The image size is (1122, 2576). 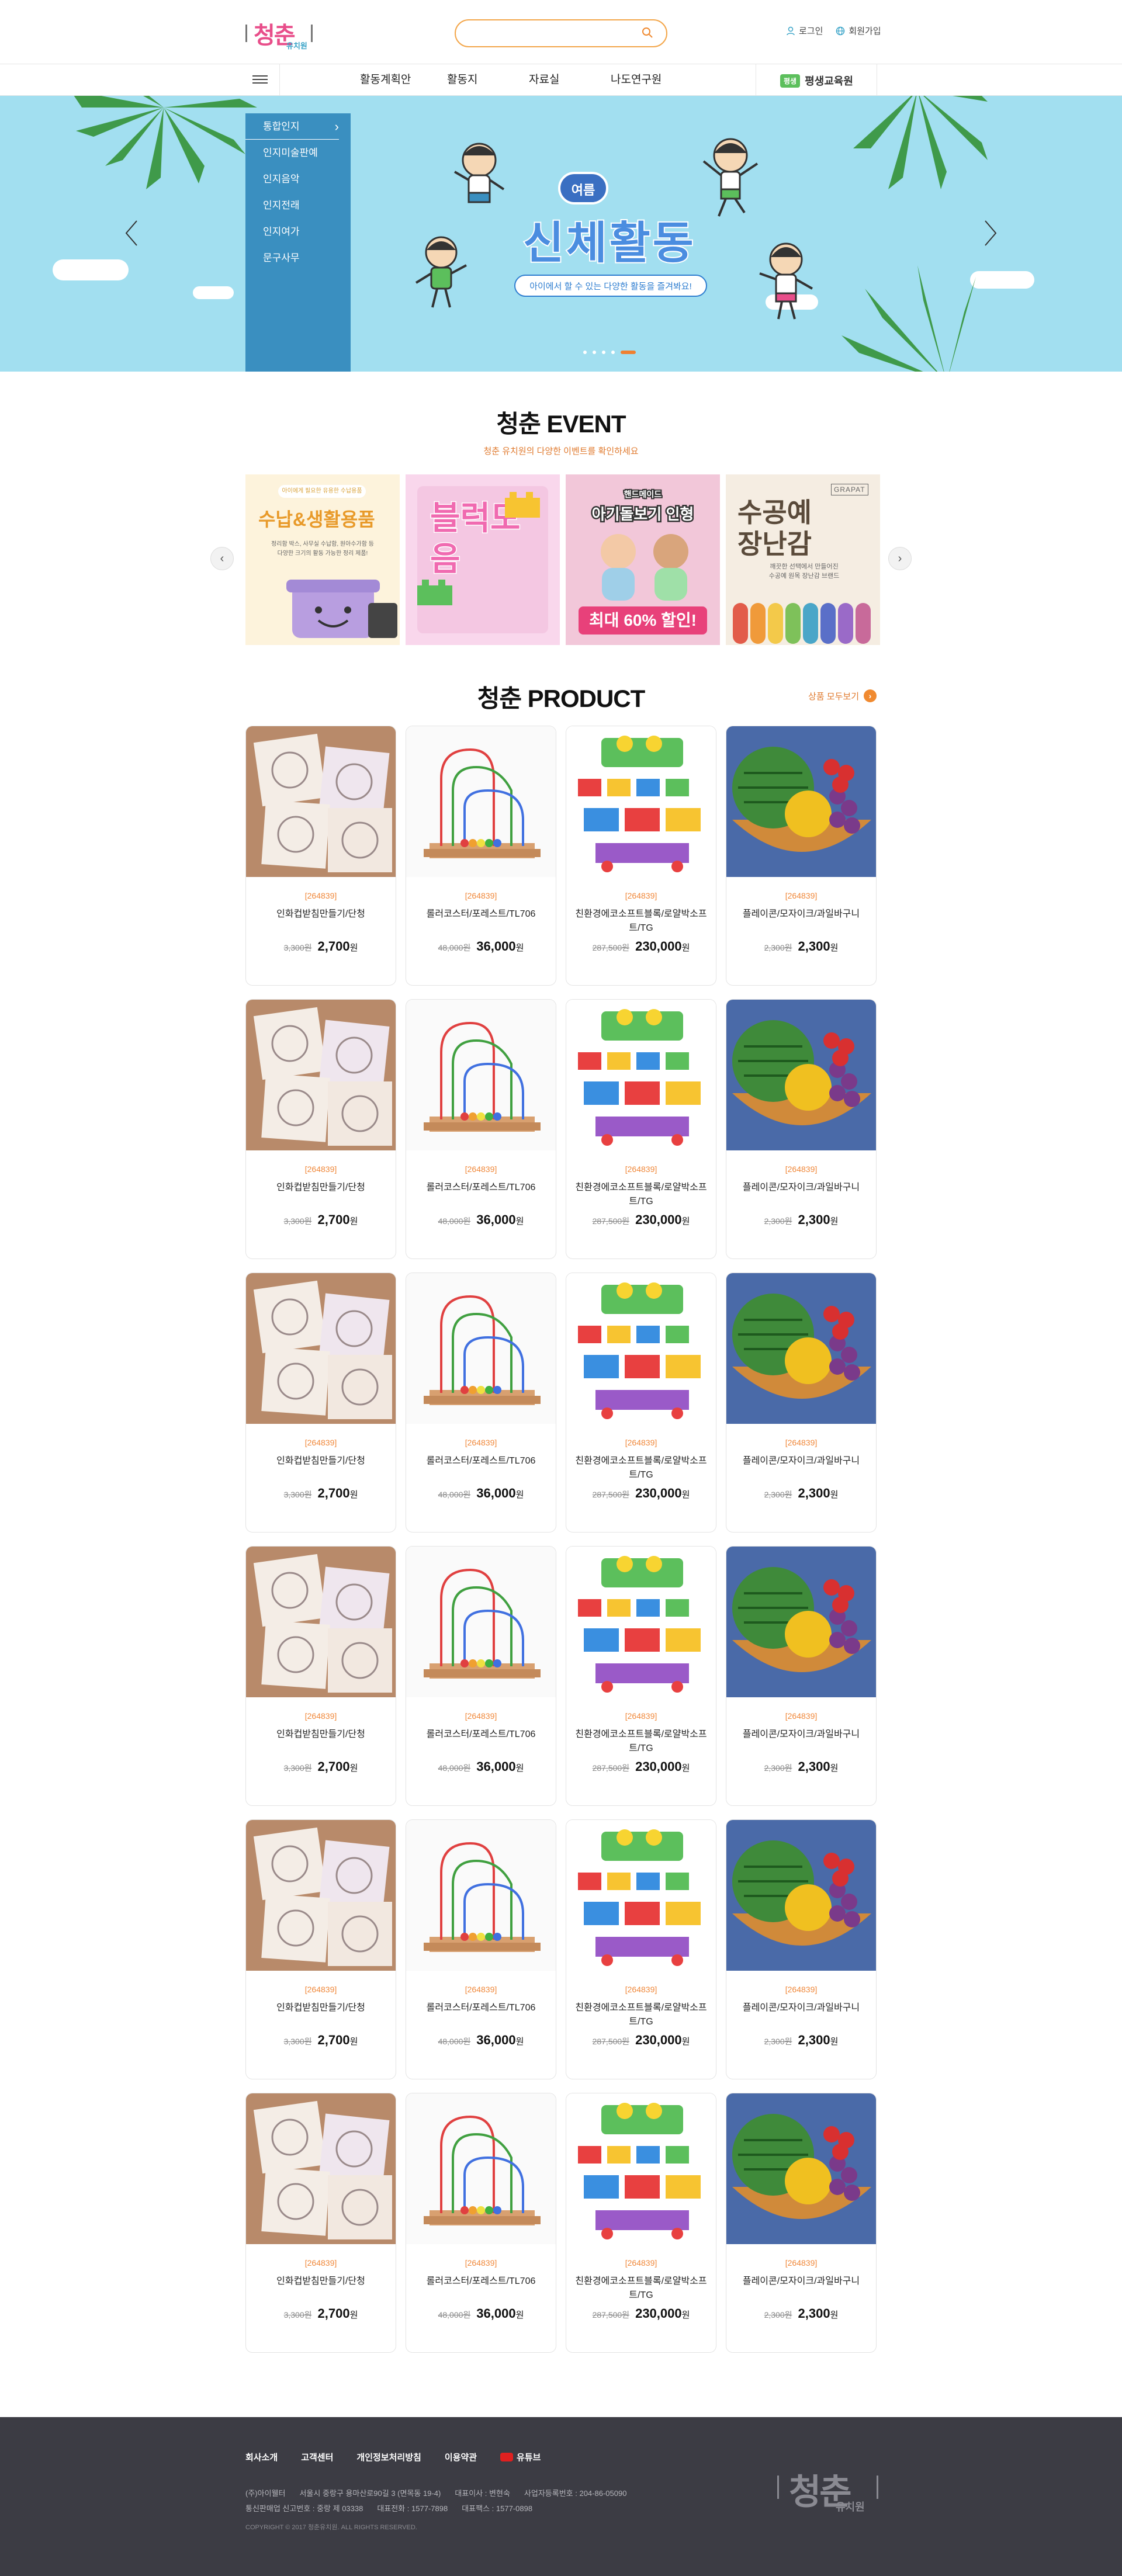 I want to click on category-item-music: 인지음악, so click(x=298, y=179).